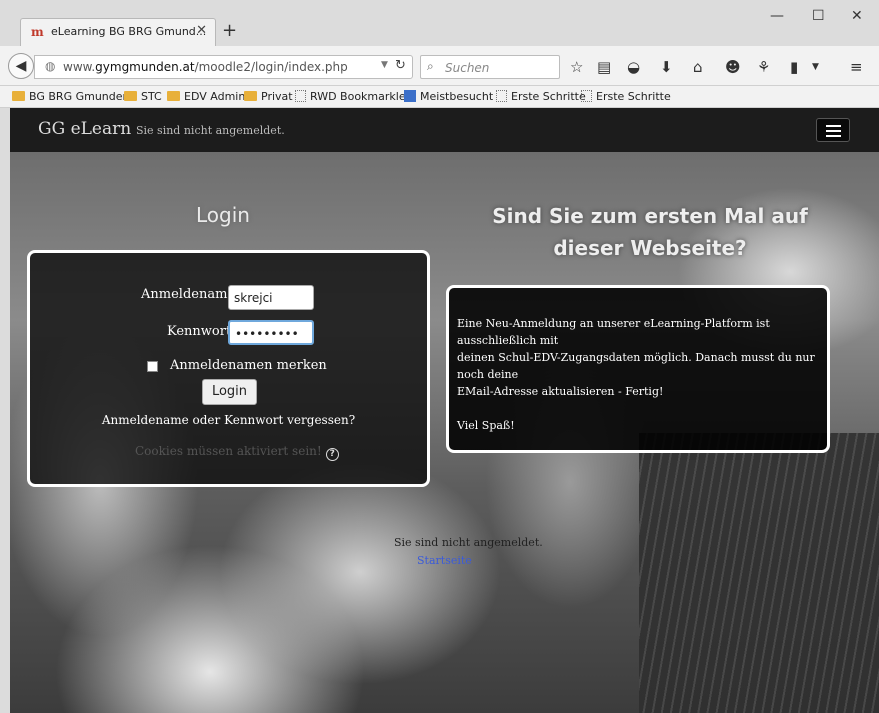 This screenshot has width=879, height=713. I want to click on help-icon: ?, so click(332, 454).